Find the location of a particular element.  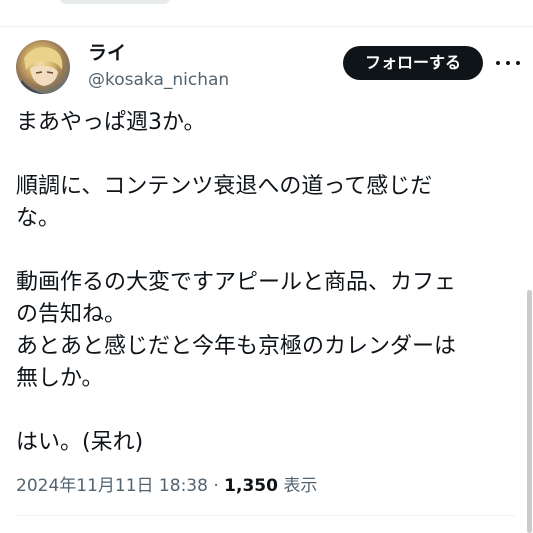

tweet-line: 無しか。 is located at coordinates (60, 378).